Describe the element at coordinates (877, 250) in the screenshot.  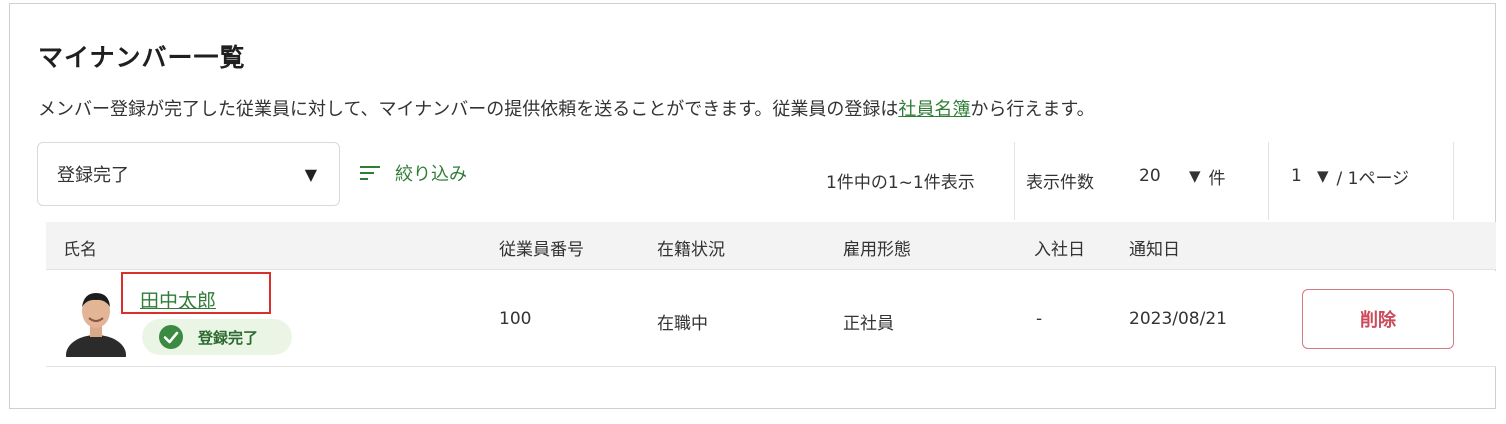
I see `header-employment-type: 雇用形態` at that location.